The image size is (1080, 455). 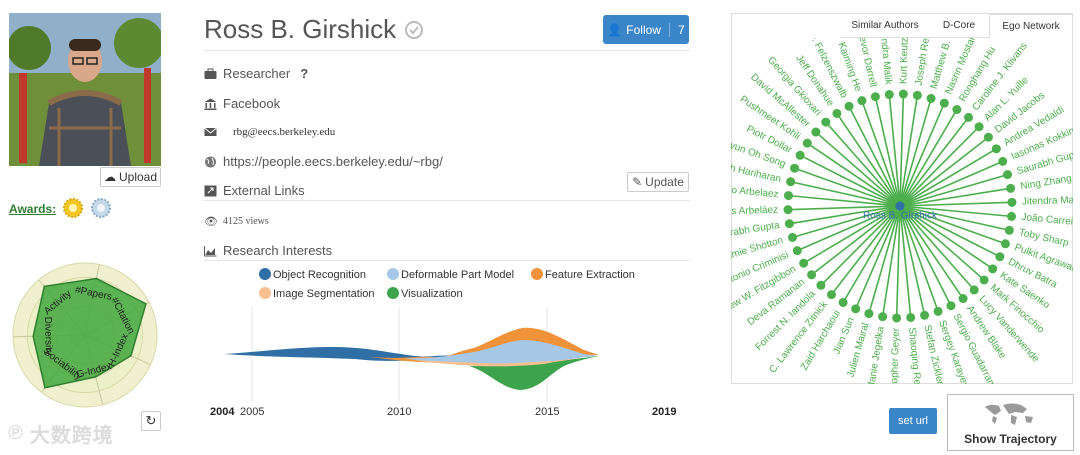 I want to click on ego-node-label: Ning Zhang, so click(x=1046, y=182).